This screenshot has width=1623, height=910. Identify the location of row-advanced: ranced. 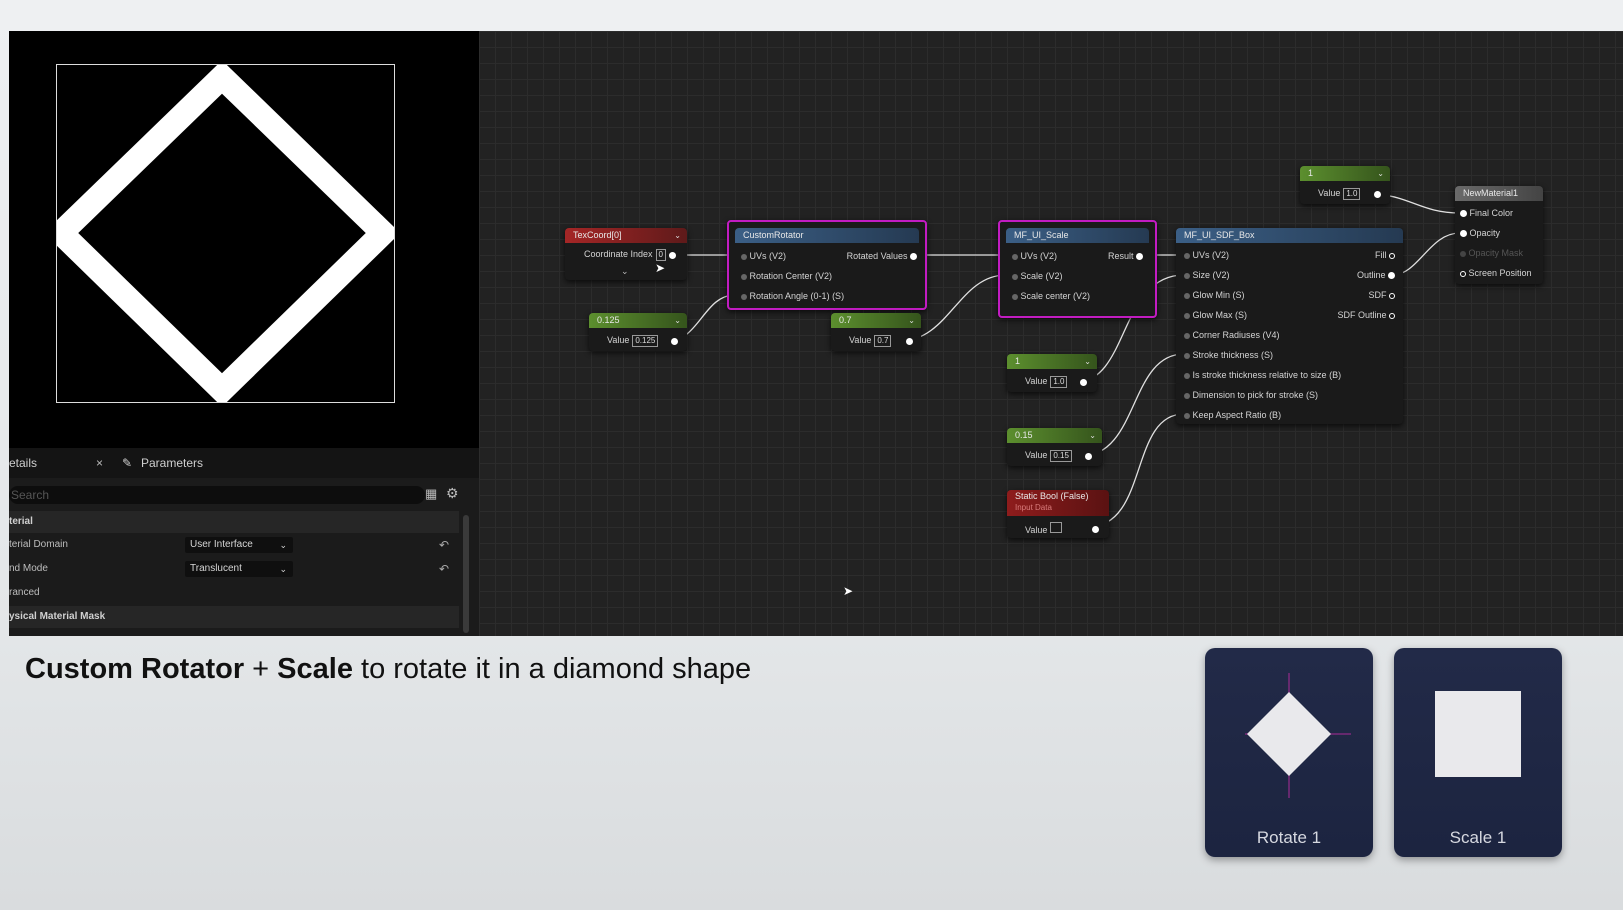
(234, 593).